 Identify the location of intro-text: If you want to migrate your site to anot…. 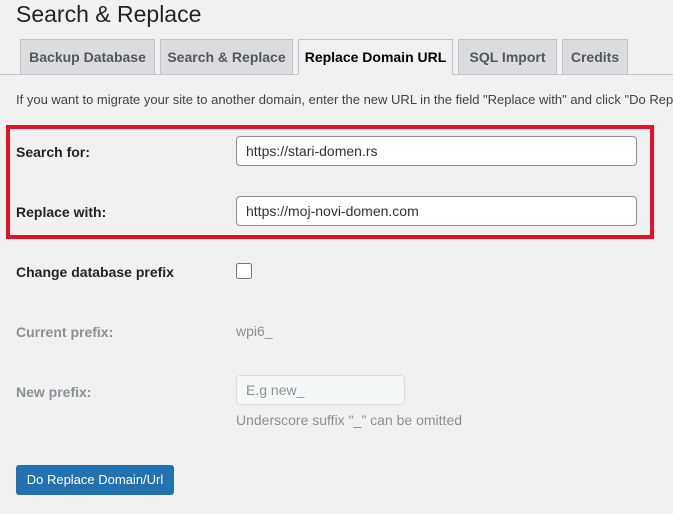
(344, 99).